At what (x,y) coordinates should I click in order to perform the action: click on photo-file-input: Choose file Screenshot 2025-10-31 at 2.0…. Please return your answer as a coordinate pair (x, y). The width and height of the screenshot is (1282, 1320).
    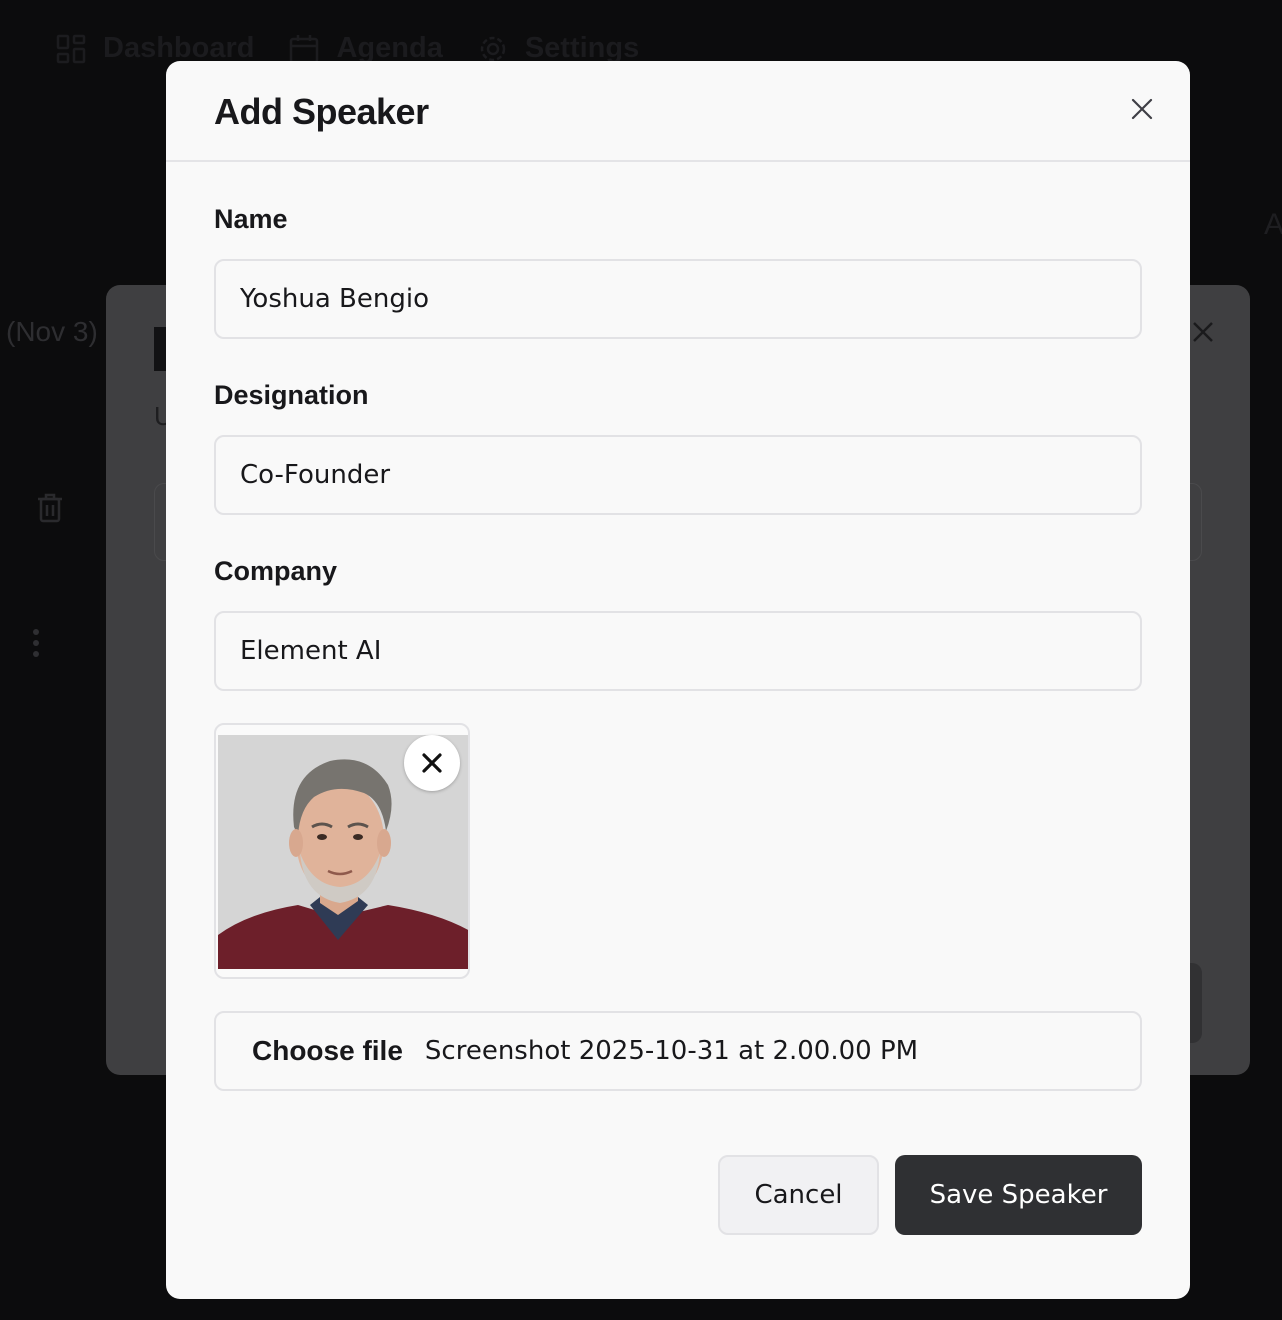
    Looking at the image, I should click on (678, 1051).